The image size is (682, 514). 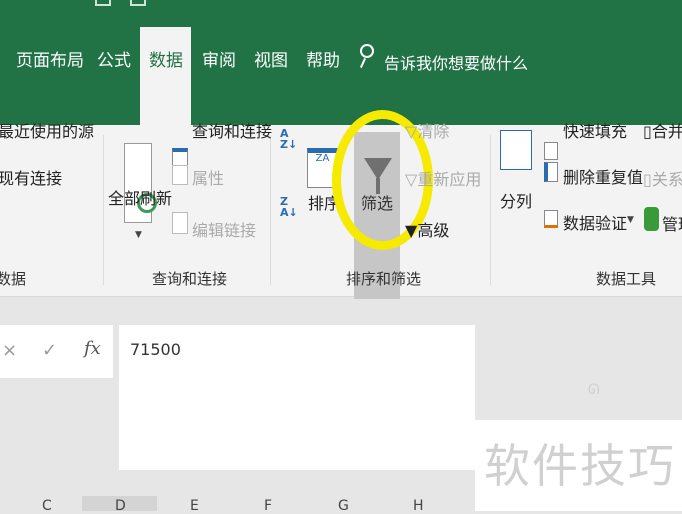 I want to click on consolidate-button: ▯合并, so click(x=662, y=130).